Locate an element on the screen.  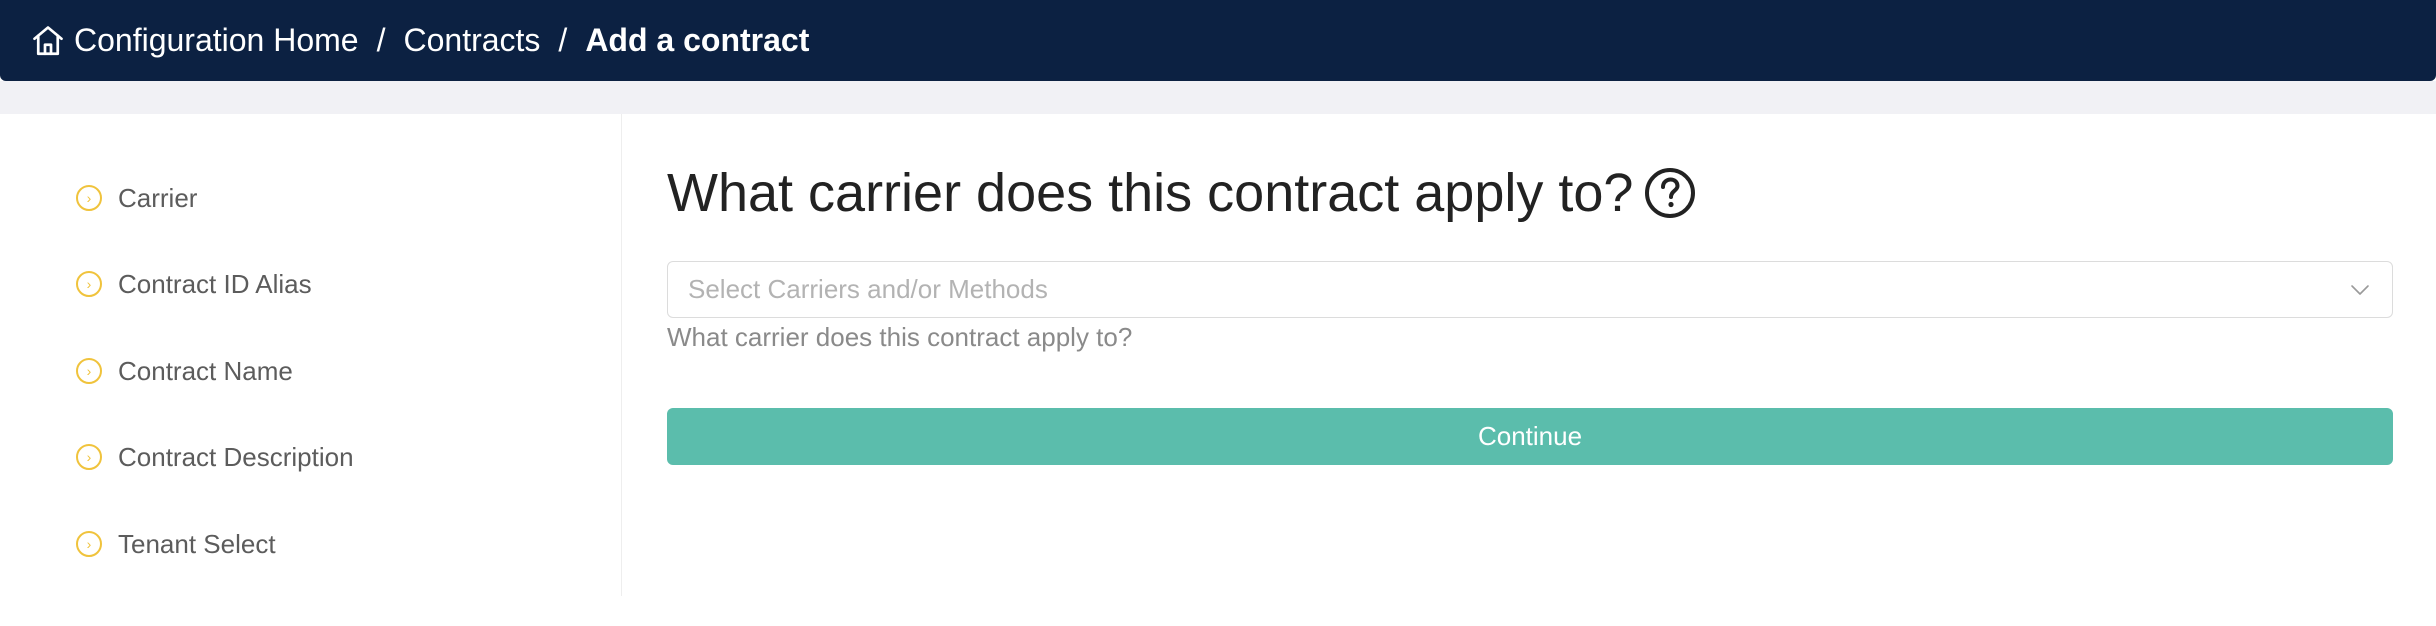
breadcrumb-item-contracts: Contracts is located at coordinates (471, 40).